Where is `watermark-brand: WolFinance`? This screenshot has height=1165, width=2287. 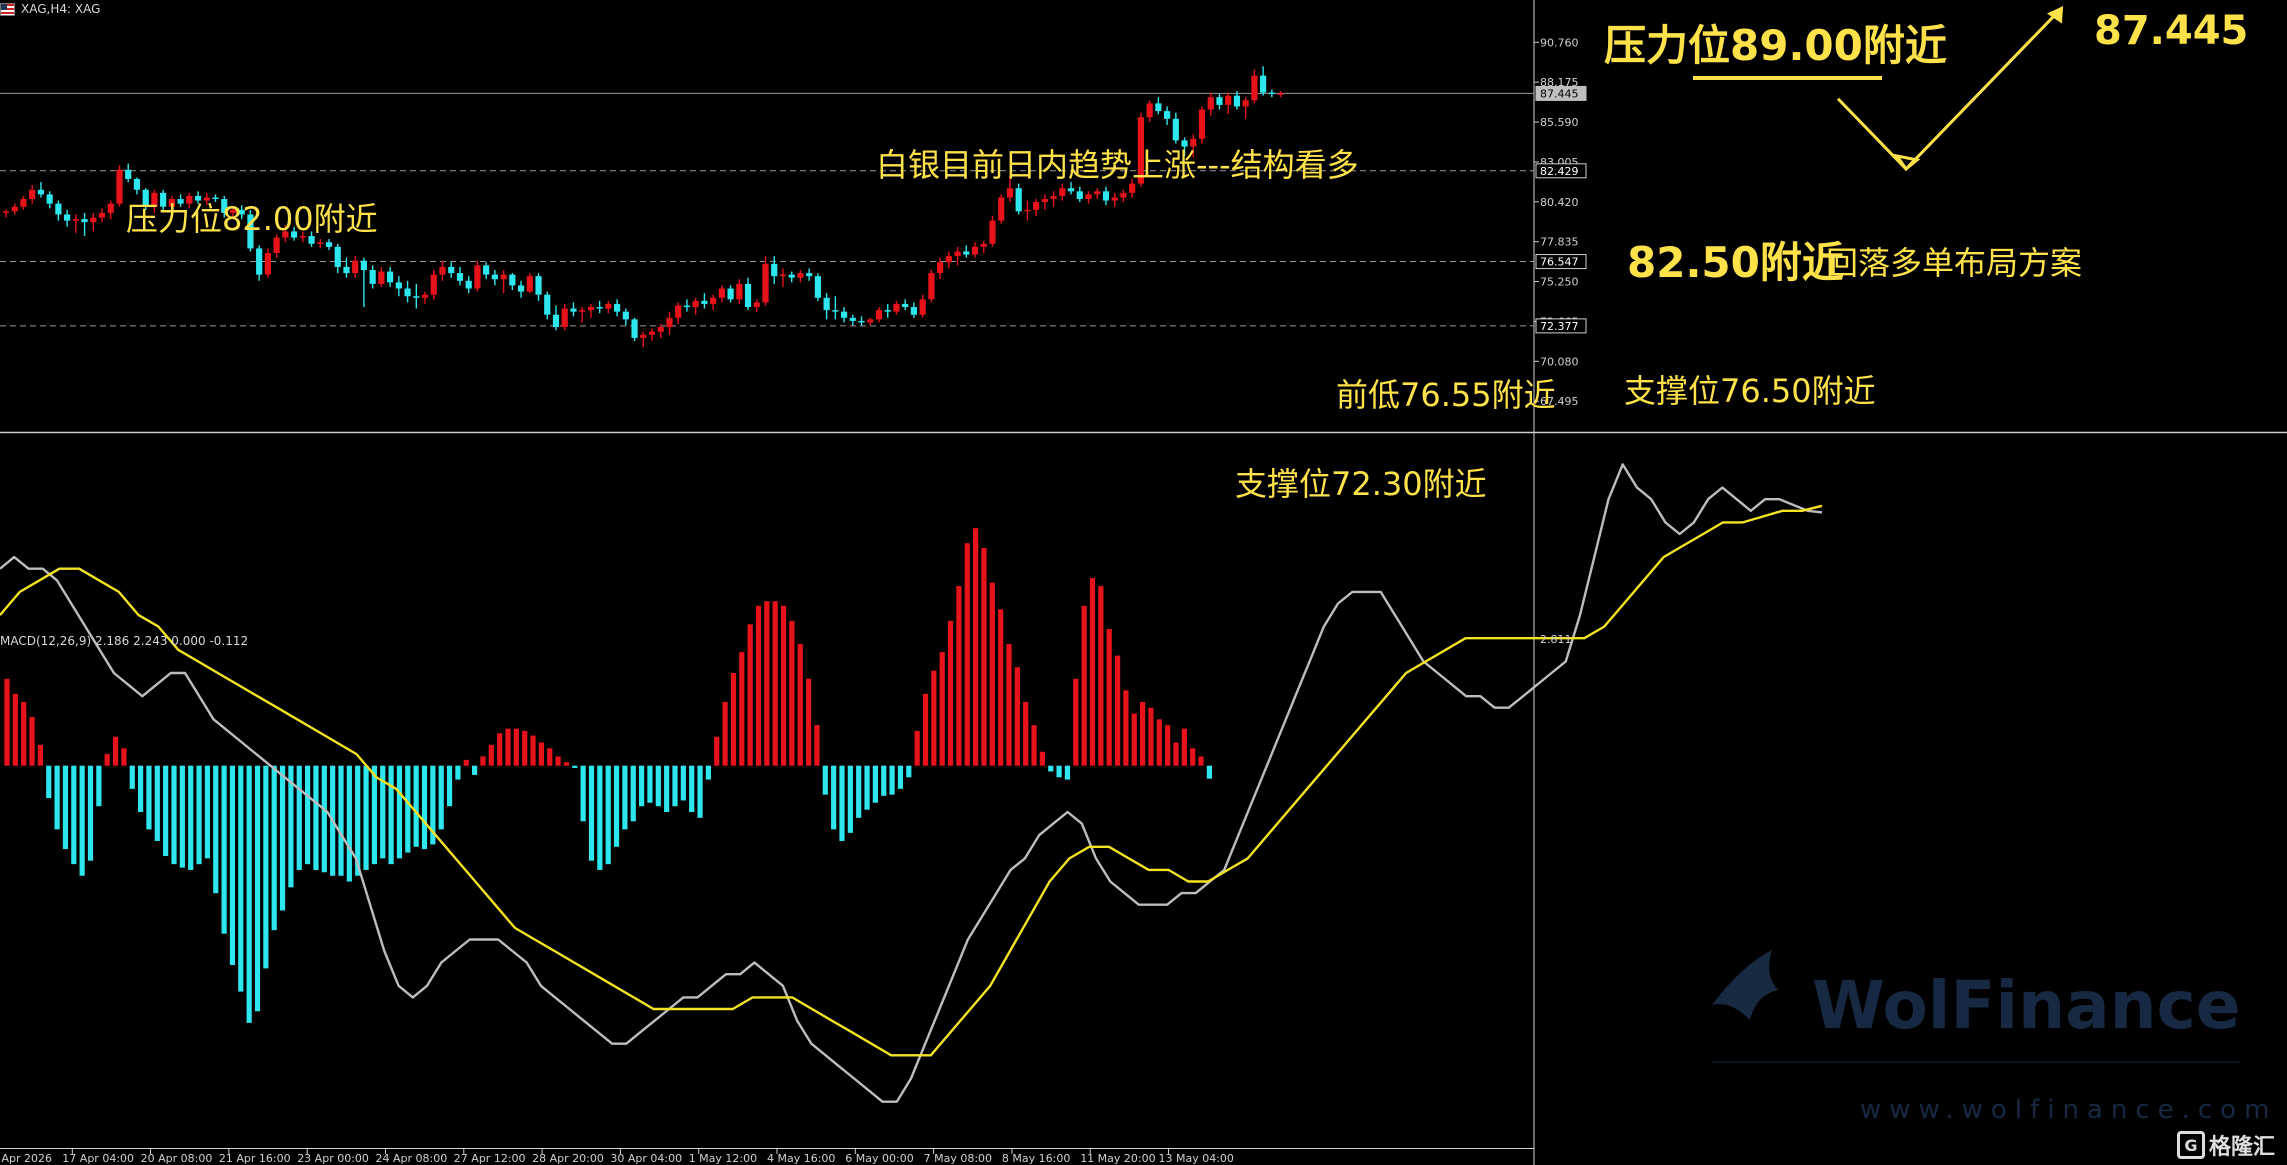 watermark-brand: WolFinance is located at coordinates (2026, 1005).